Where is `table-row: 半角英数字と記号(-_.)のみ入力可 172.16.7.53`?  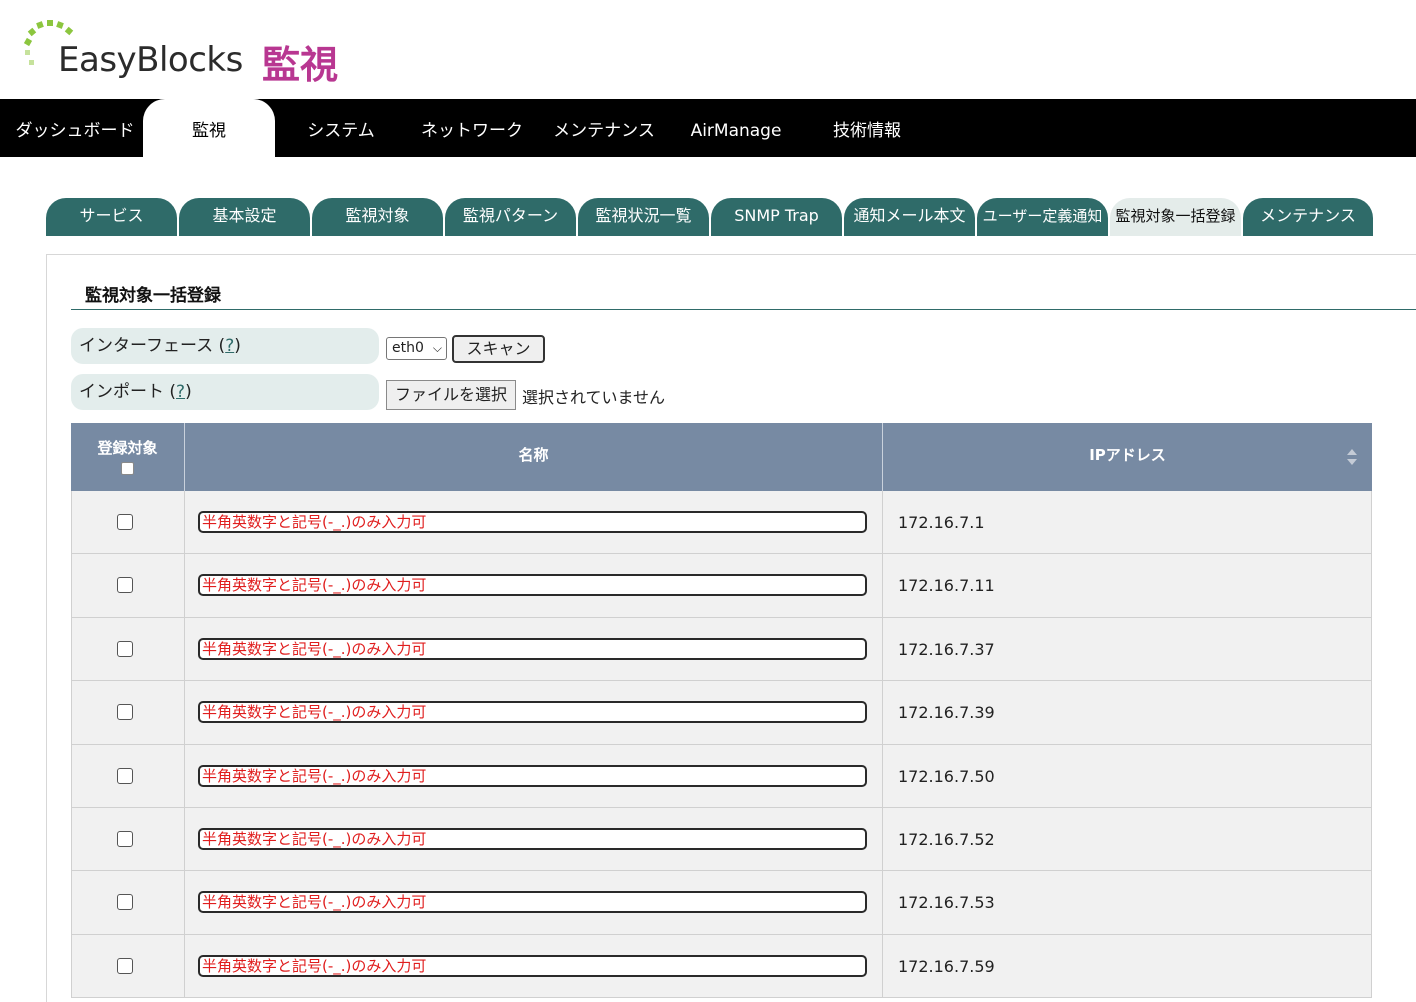
table-row: 半角英数字と記号(-_.)のみ入力可 172.16.7.53 is located at coordinates (721, 903).